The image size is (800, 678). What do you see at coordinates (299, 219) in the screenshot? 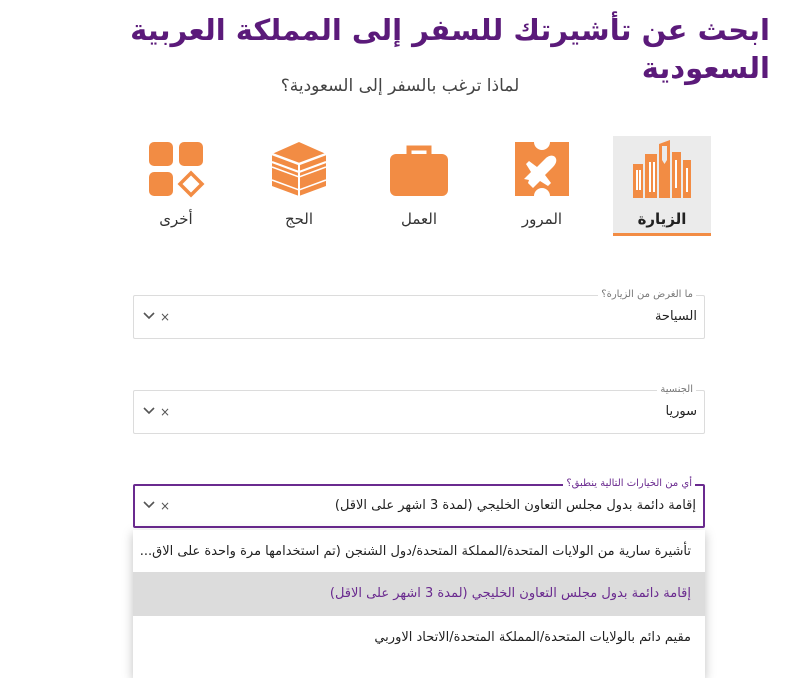
I see `purpose-hajj-label: الحج` at bounding box center [299, 219].